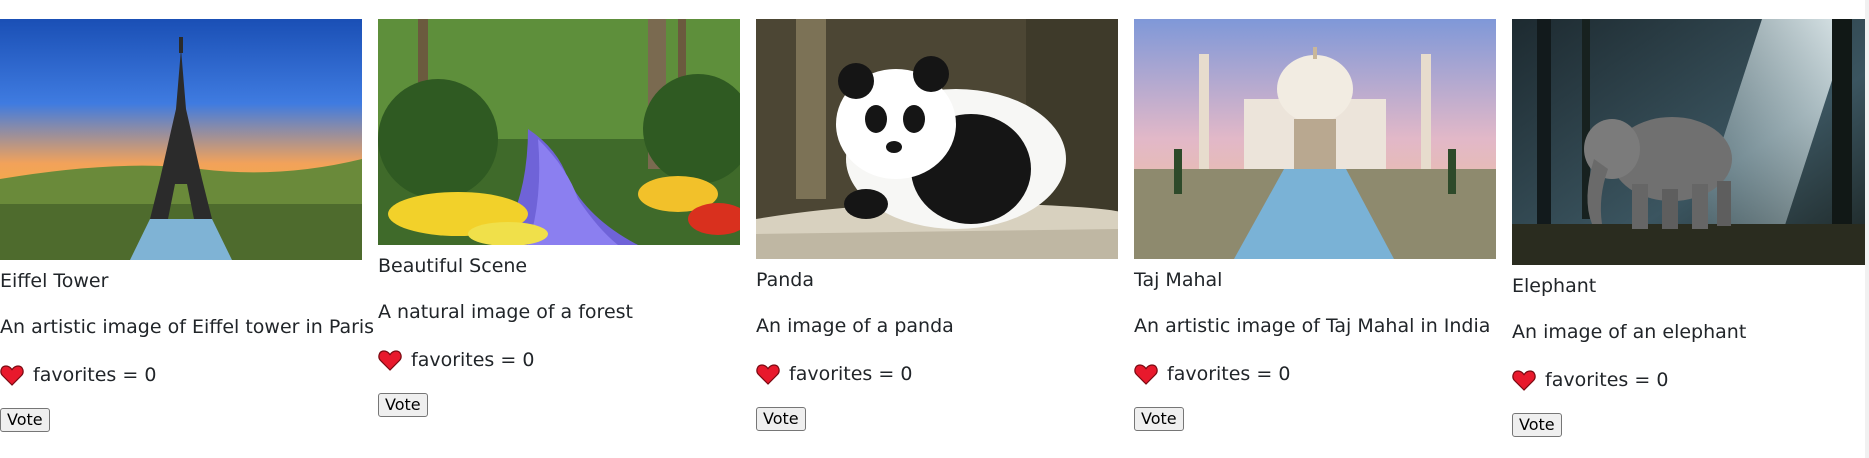  Describe the element at coordinates (54, 281) in the screenshot. I see `card-title: Eiffel Tower` at that location.